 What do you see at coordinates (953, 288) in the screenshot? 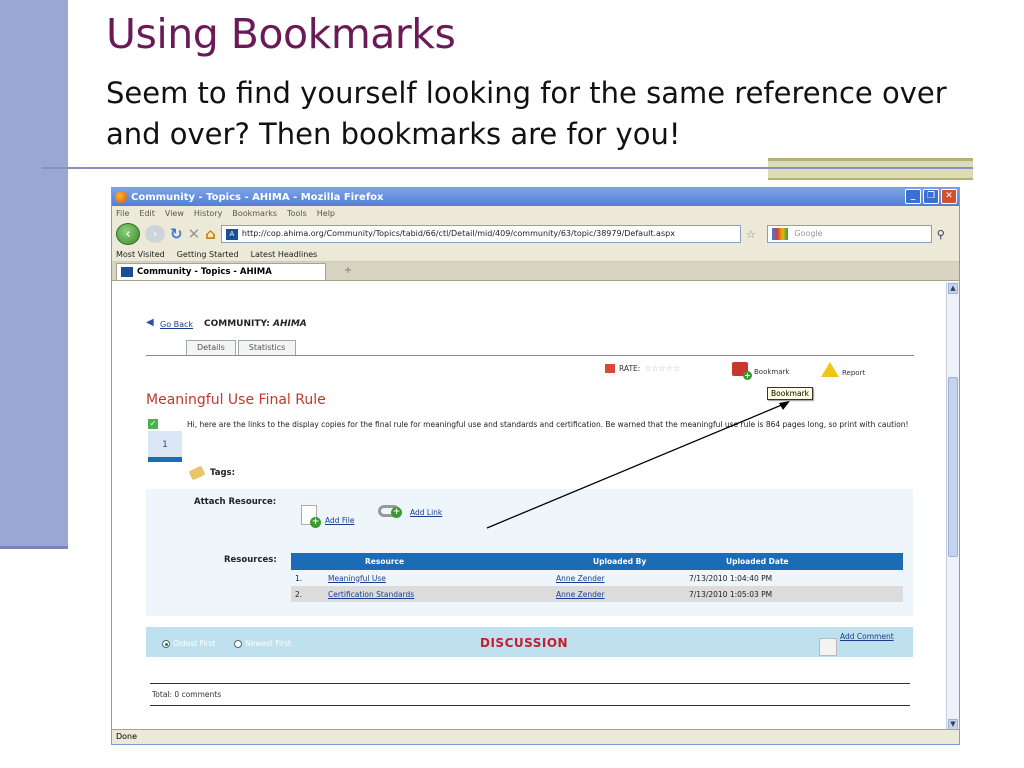
I see `scroll-up-icon: ▲` at bounding box center [953, 288].